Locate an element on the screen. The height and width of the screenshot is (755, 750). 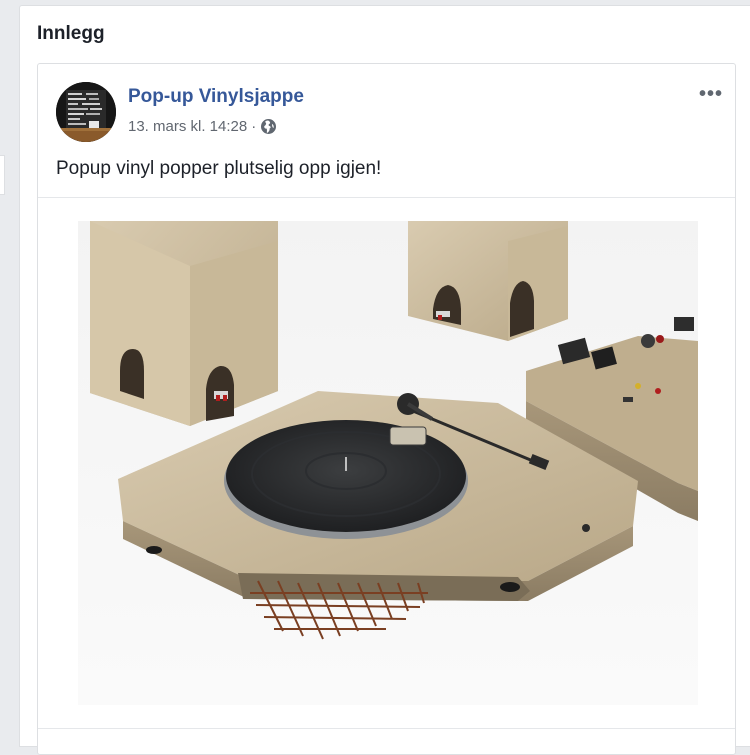
page-name-link: Pop-up Vinylsjappe is located at coordinates (216, 97).